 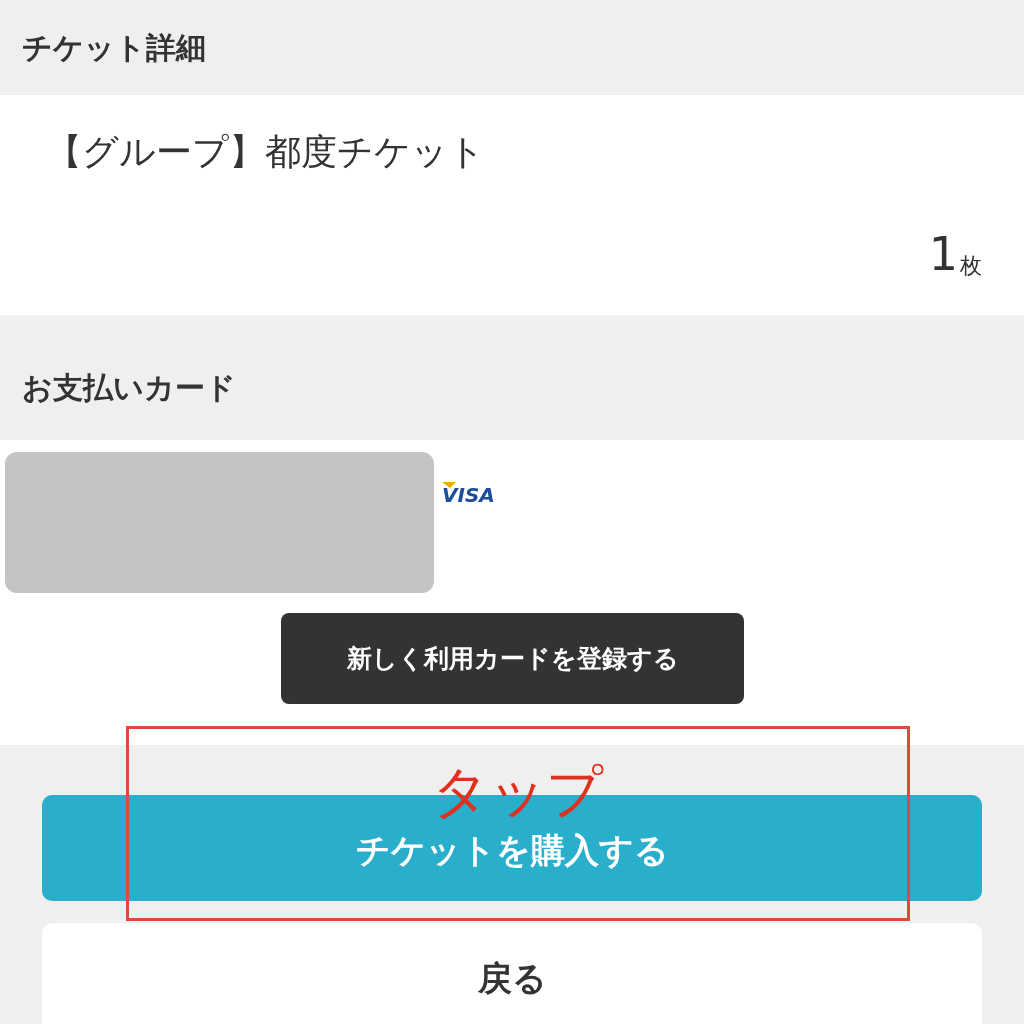 What do you see at coordinates (971, 266) in the screenshot?
I see `quantity-unit: 枚` at bounding box center [971, 266].